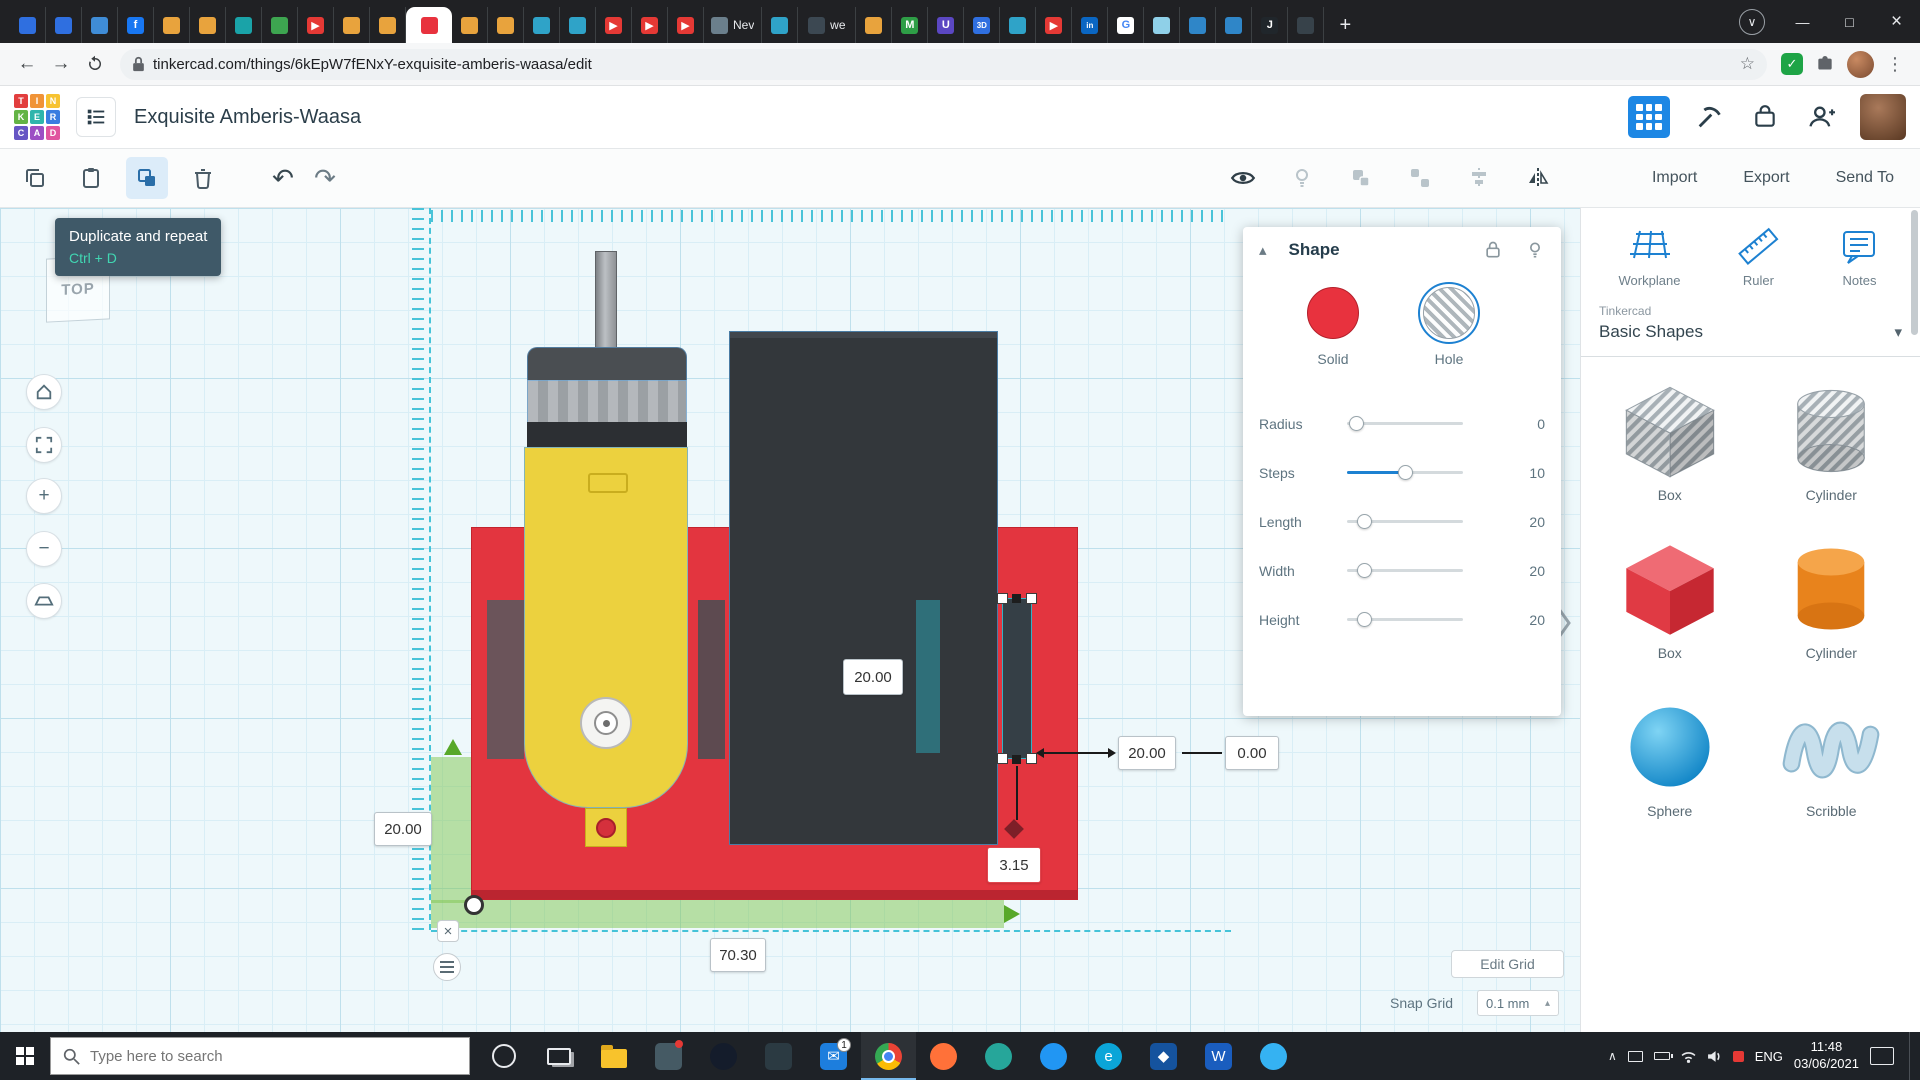  Describe the element at coordinates (1234, 25) in the screenshot. I see `browser-tab-blue2` at that location.